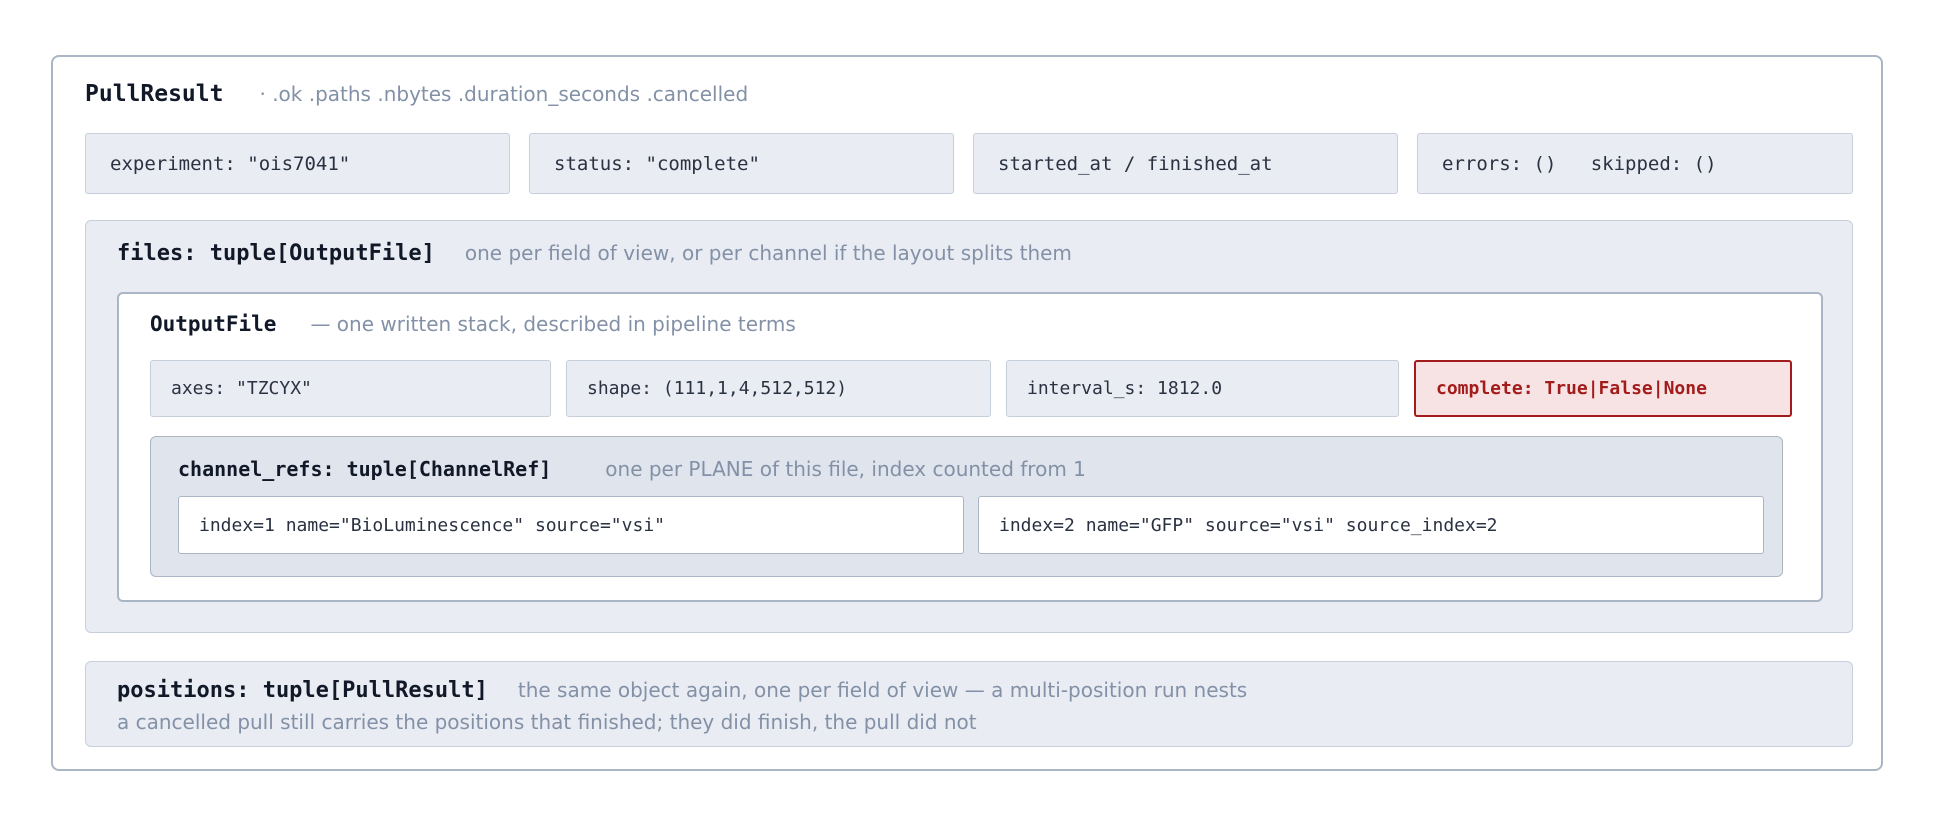  What do you see at coordinates (1202, 388) in the screenshot?
I see `field-interval: interval_s: 1812.0` at bounding box center [1202, 388].